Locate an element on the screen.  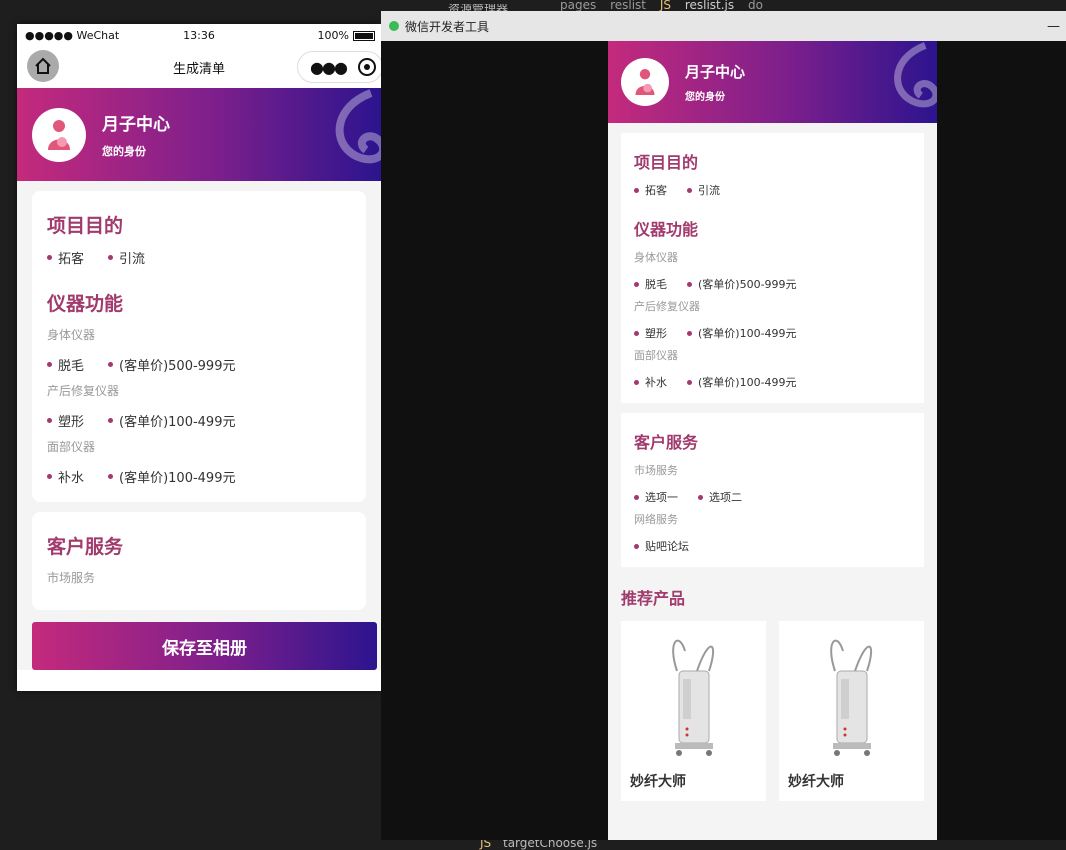
product-list: 妙纤大师 妙纤大师 is located at coordinates (772, 711).